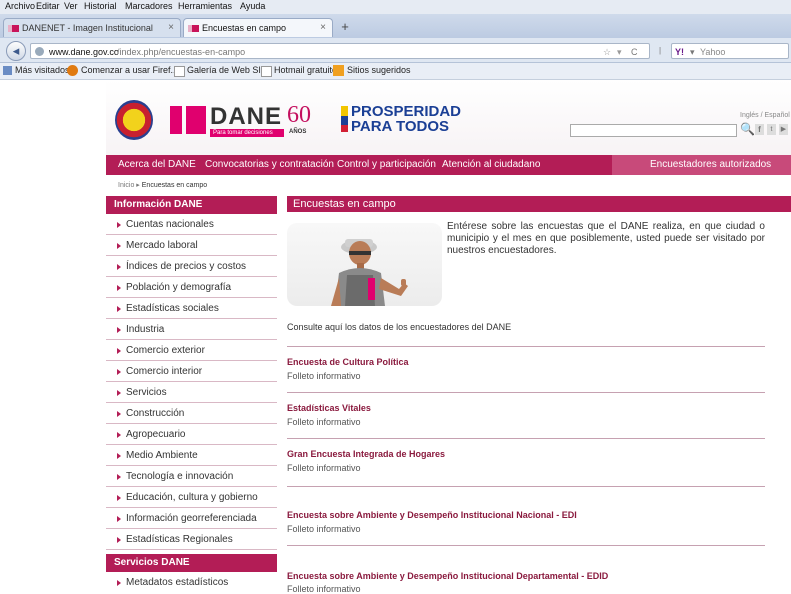  What do you see at coordinates (400, 126) in the screenshot?
I see `prosperidad-line2: PARA TODOS` at bounding box center [400, 126].